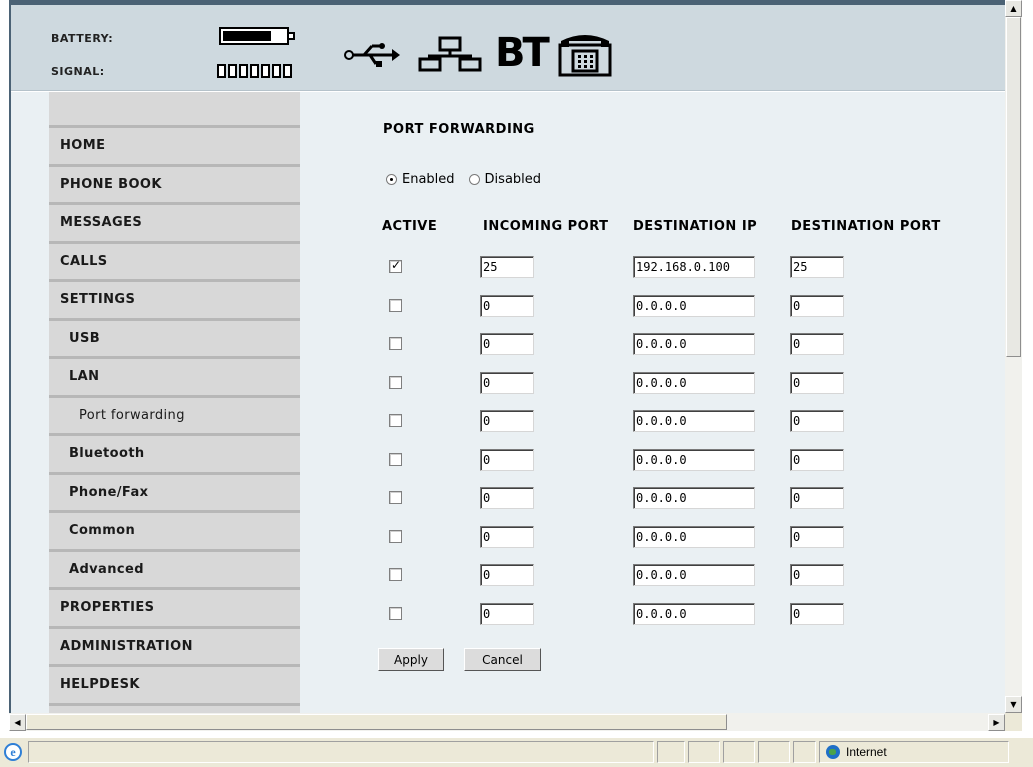  What do you see at coordinates (411, 659) in the screenshot?
I see `apply-button: Apply` at bounding box center [411, 659].